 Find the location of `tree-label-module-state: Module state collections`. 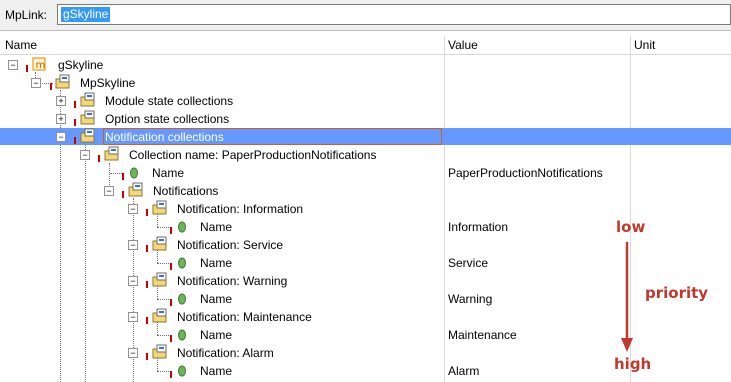

tree-label-module-state: Module state collections is located at coordinates (169, 101).